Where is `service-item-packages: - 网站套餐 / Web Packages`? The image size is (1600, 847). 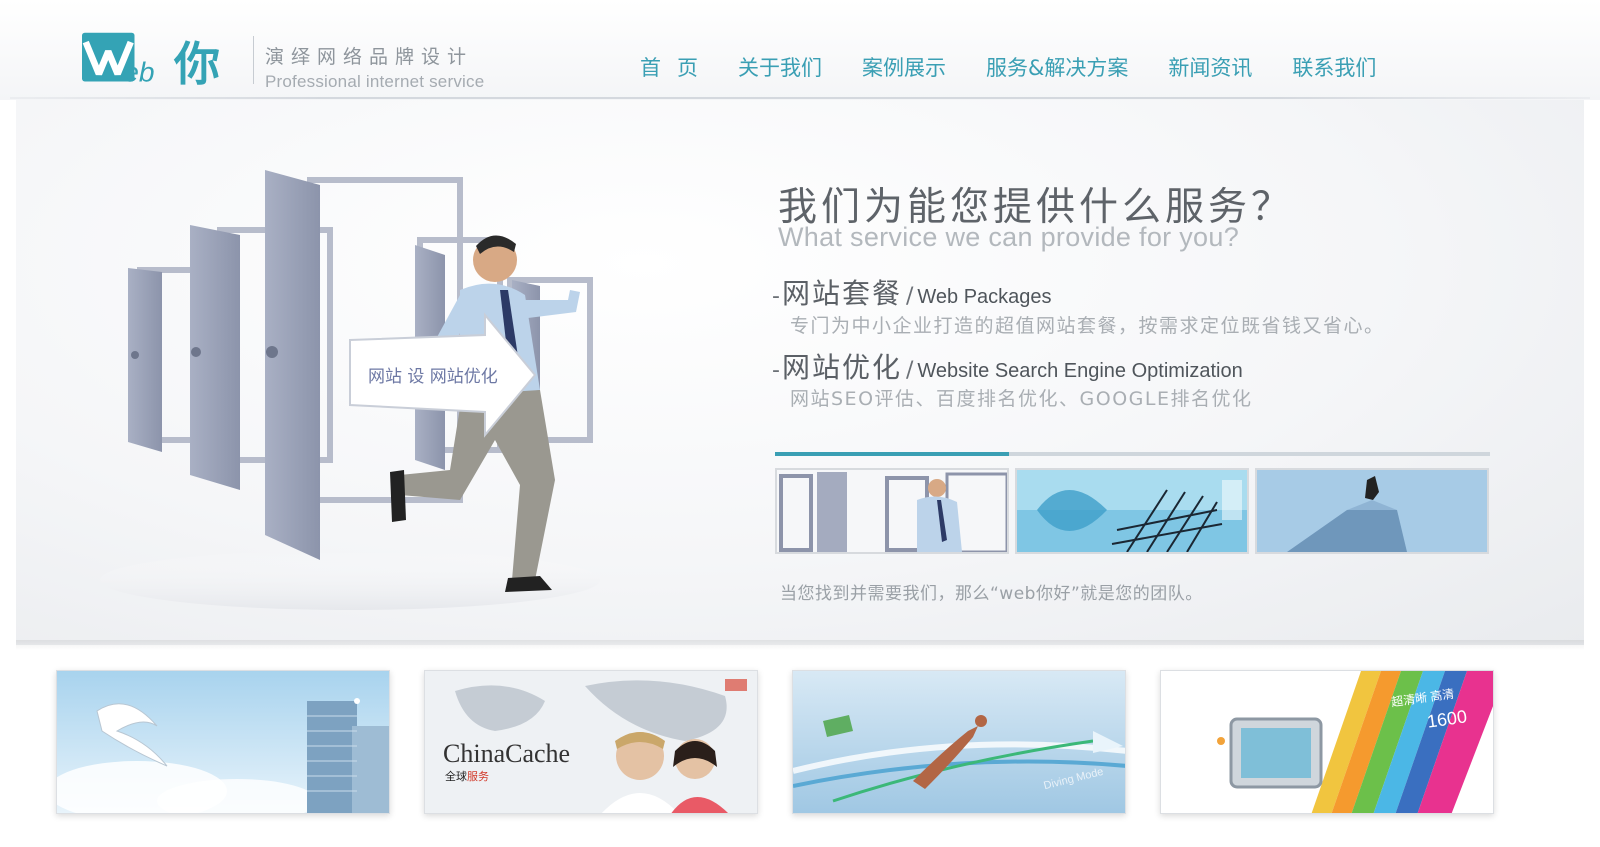
service-item-packages: - 网站套餐 / Web Packages is located at coordinates (912, 292).